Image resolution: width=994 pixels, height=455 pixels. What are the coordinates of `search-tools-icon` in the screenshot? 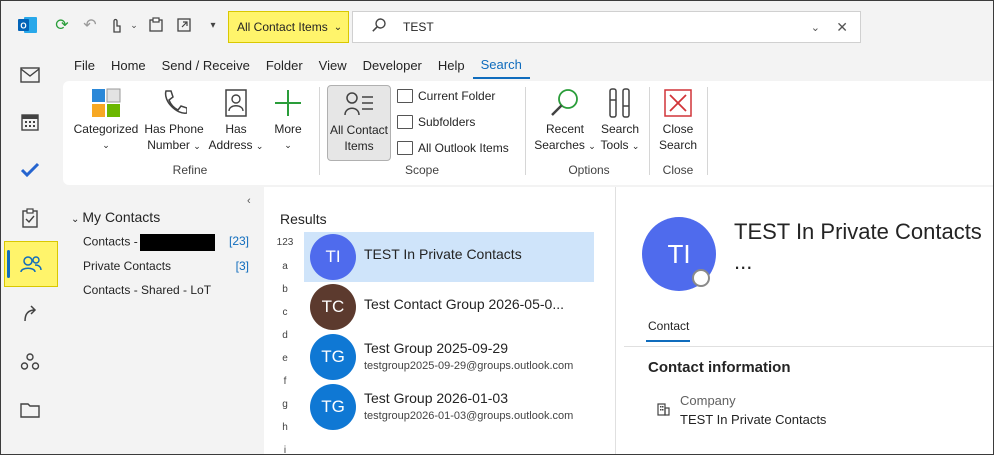 It's located at (620, 103).